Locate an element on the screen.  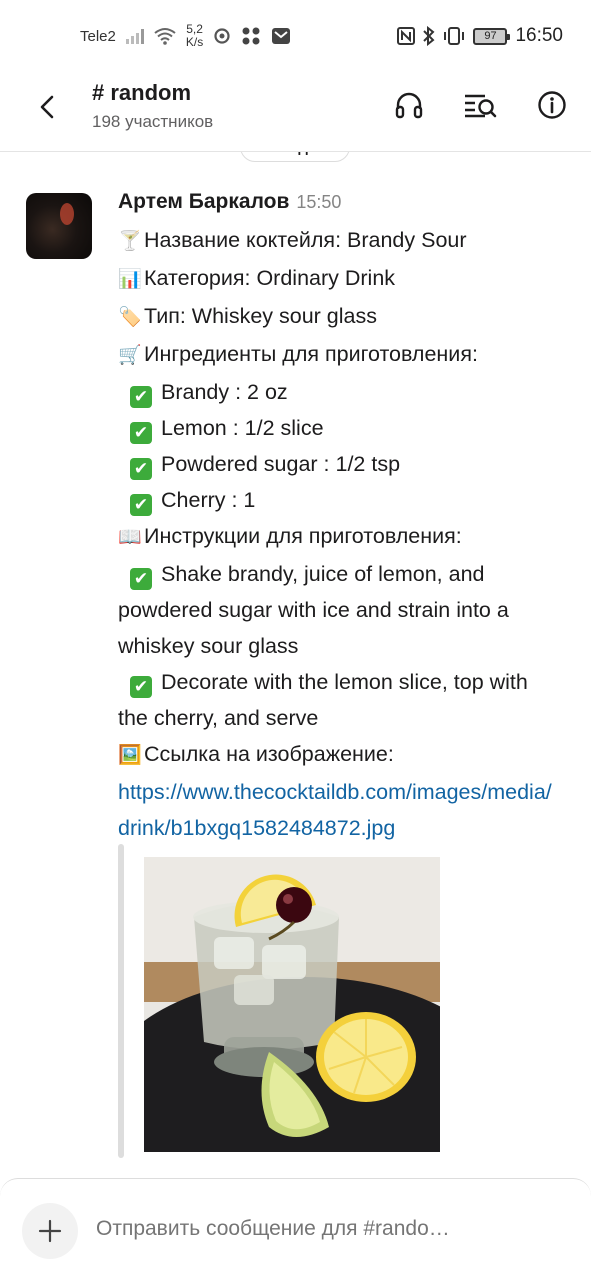
glass-type: Тип: Whiskey sour glass is located at coordinates (260, 316).